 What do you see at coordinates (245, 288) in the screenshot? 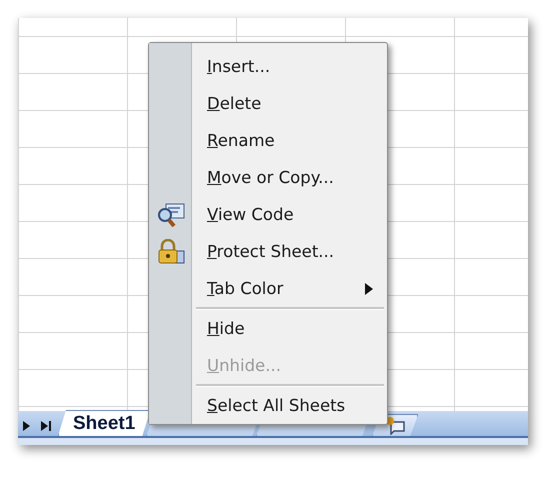
I see `menu-item: Tab Color` at bounding box center [245, 288].